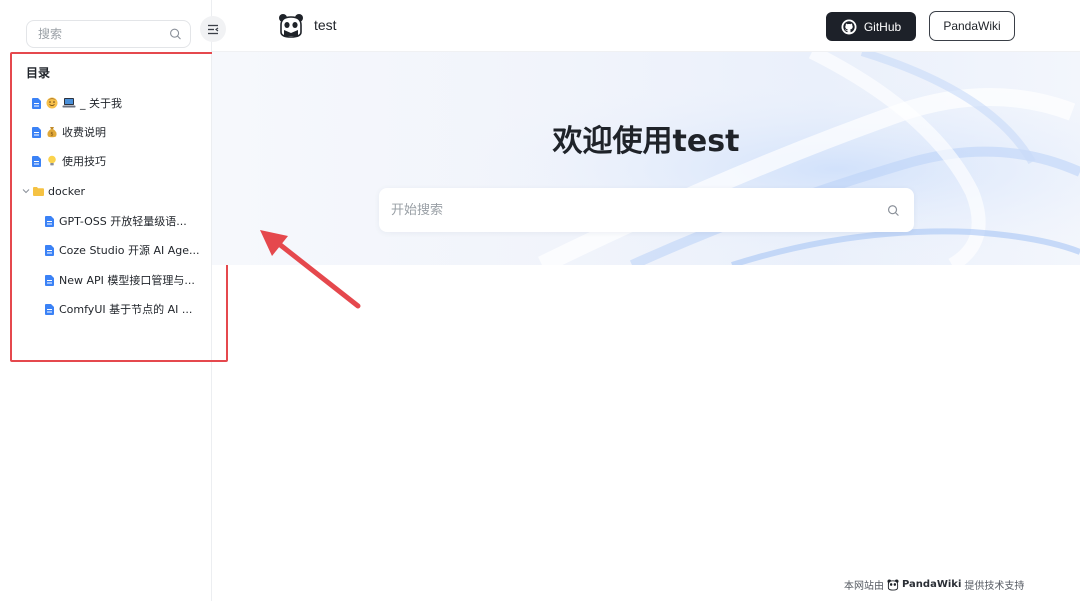 The width and height of the screenshot is (1080, 601). I want to click on hero-search-box, so click(646, 210).